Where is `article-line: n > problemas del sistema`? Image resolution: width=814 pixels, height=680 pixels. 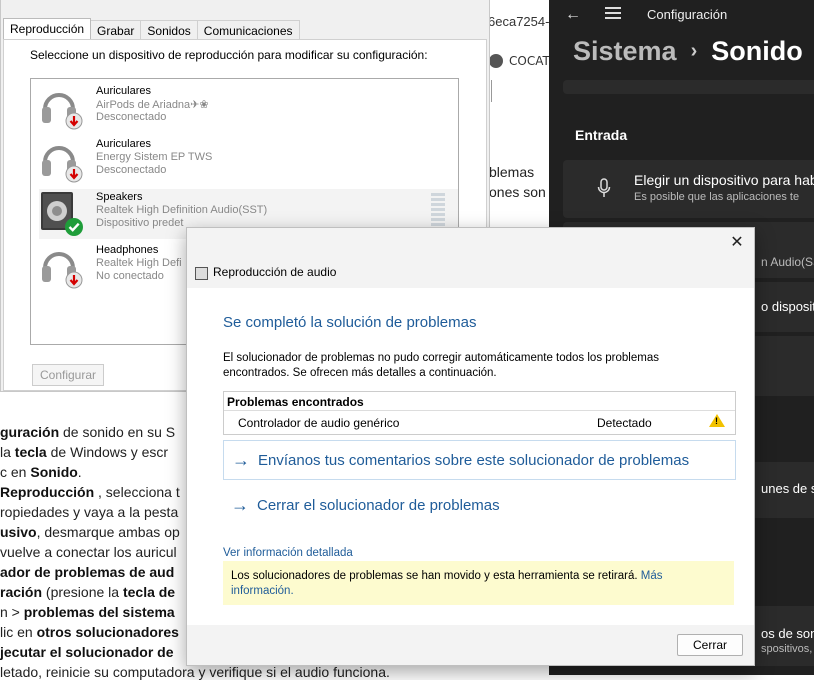
article-line: n > problemas del sistema is located at coordinates (87, 612).